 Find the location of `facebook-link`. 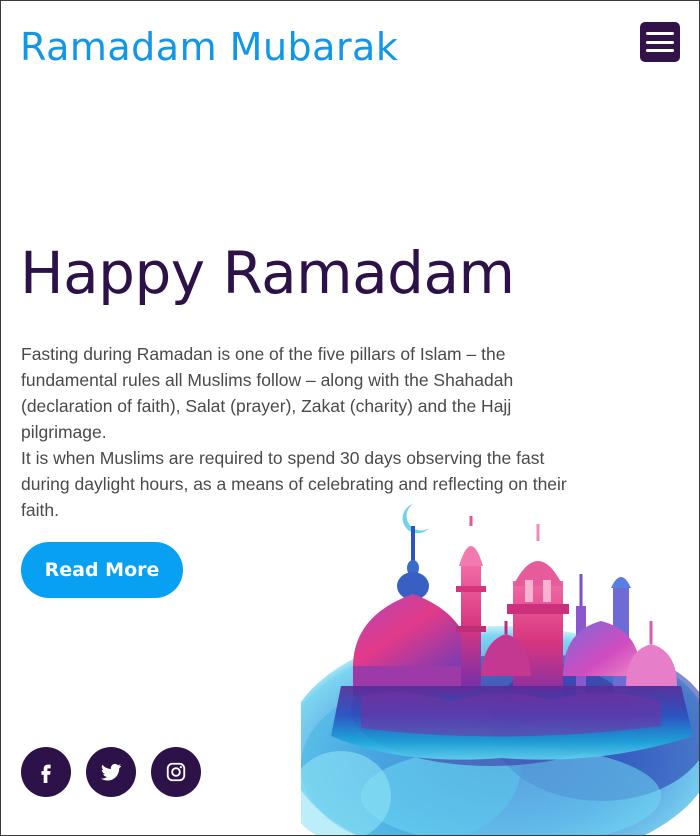

facebook-link is located at coordinates (46, 772).